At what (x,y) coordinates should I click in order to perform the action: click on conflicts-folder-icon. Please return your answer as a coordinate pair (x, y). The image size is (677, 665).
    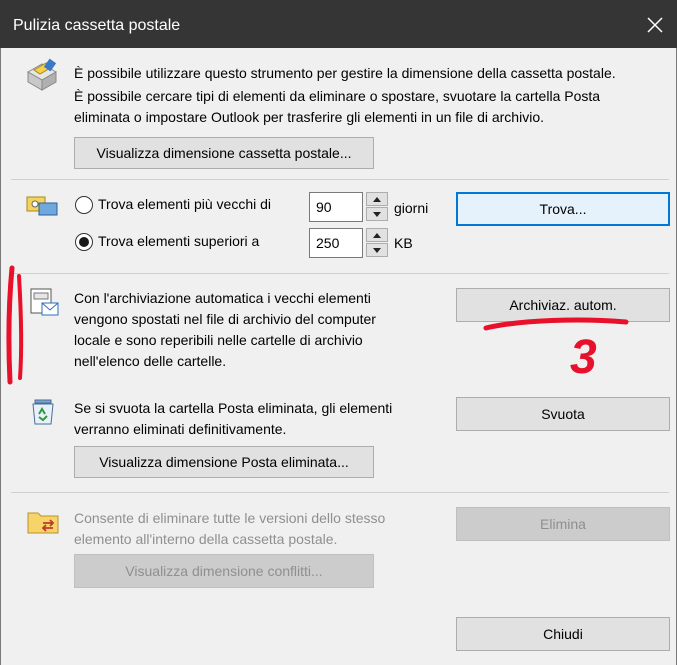
    Looking at the image, I should click on (43, 523).